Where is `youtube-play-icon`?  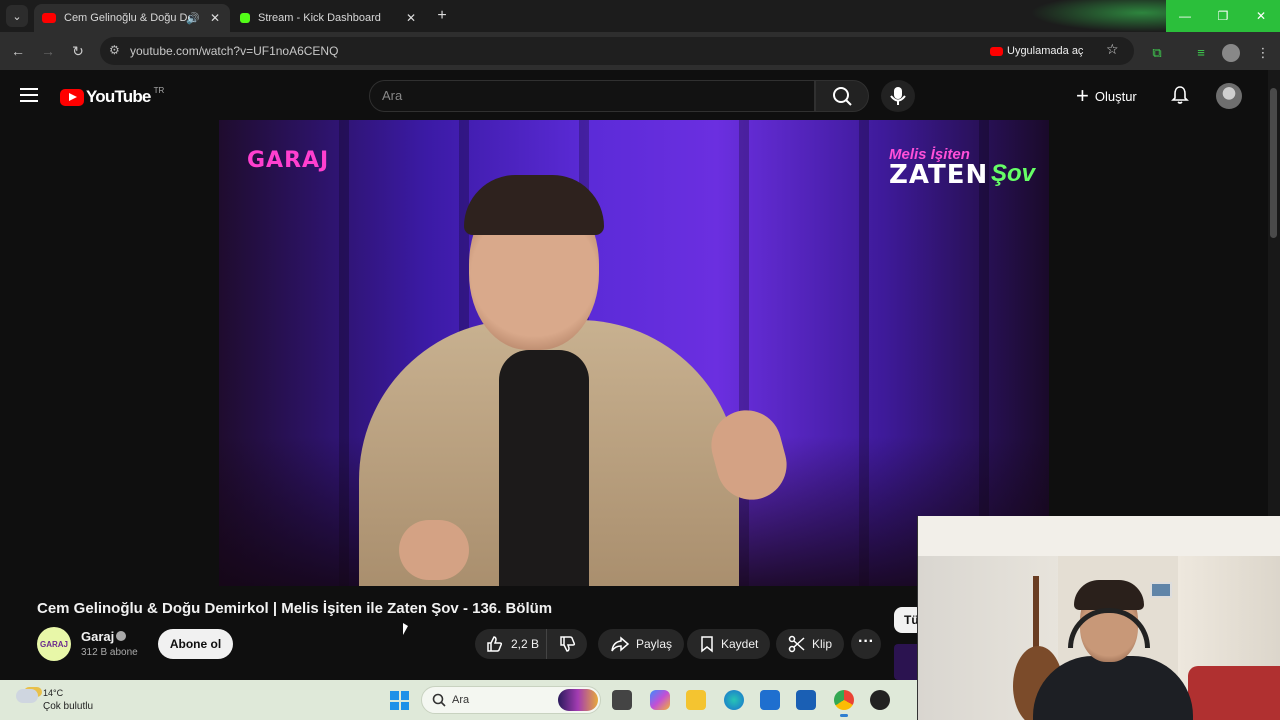
youtube-play-icon is located at coordinates (72, 97).